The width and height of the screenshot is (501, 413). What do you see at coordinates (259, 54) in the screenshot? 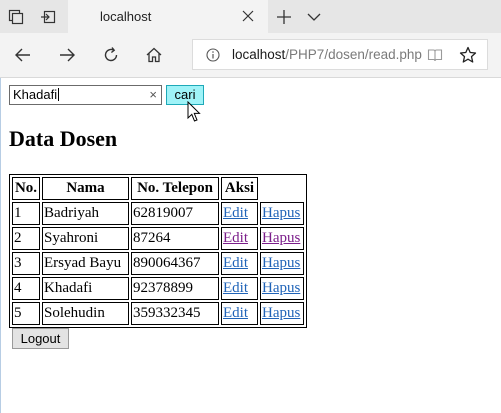
I see `url-host: localhost` at bounding box center [259, 54].